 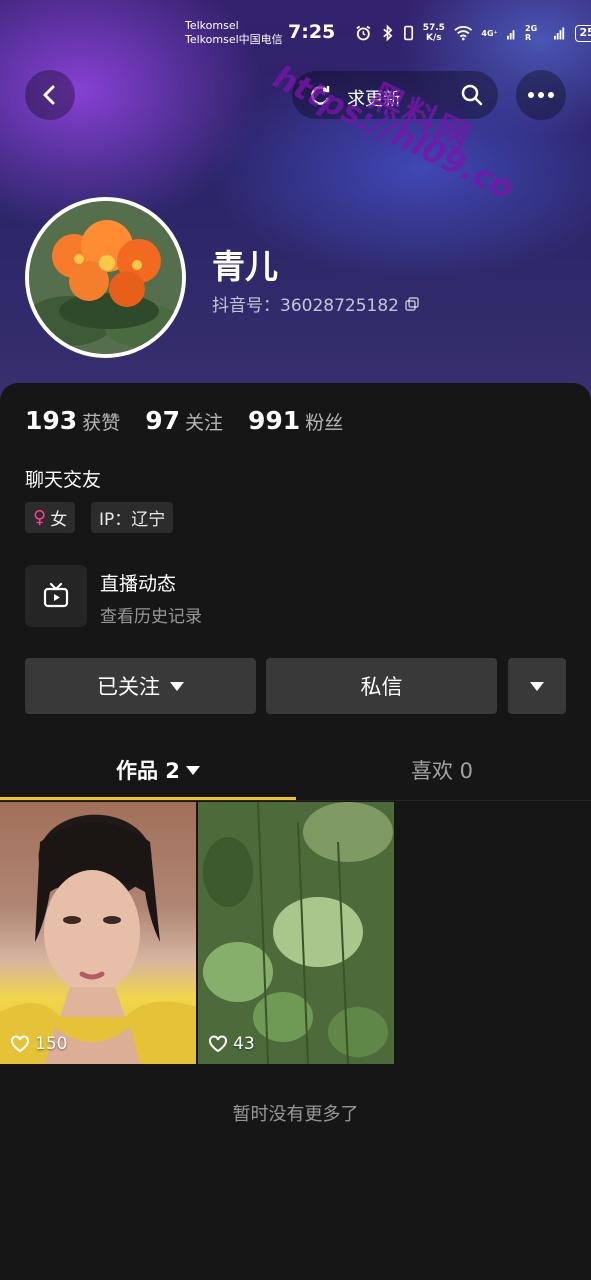 I want to click on wifi-icon, so click(x=463, y=33).